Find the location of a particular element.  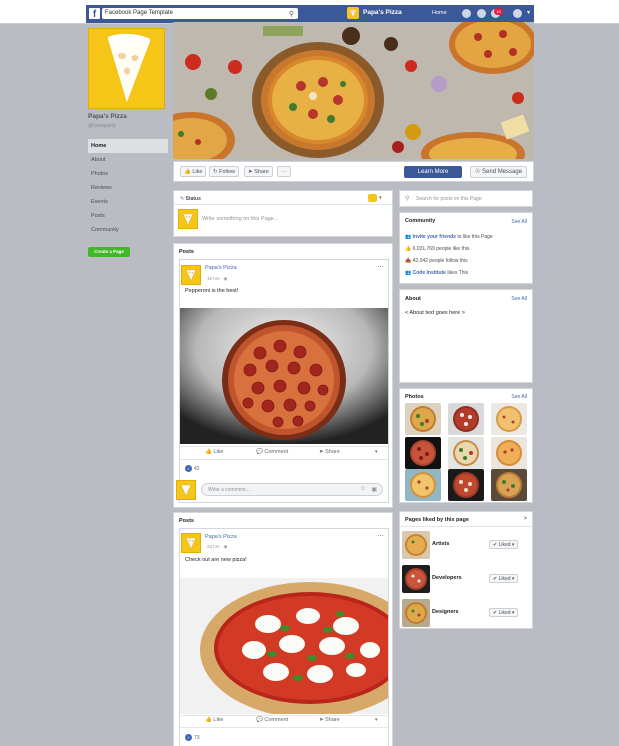

status-tab: ✎ Status is located at coordinates (190, 199).